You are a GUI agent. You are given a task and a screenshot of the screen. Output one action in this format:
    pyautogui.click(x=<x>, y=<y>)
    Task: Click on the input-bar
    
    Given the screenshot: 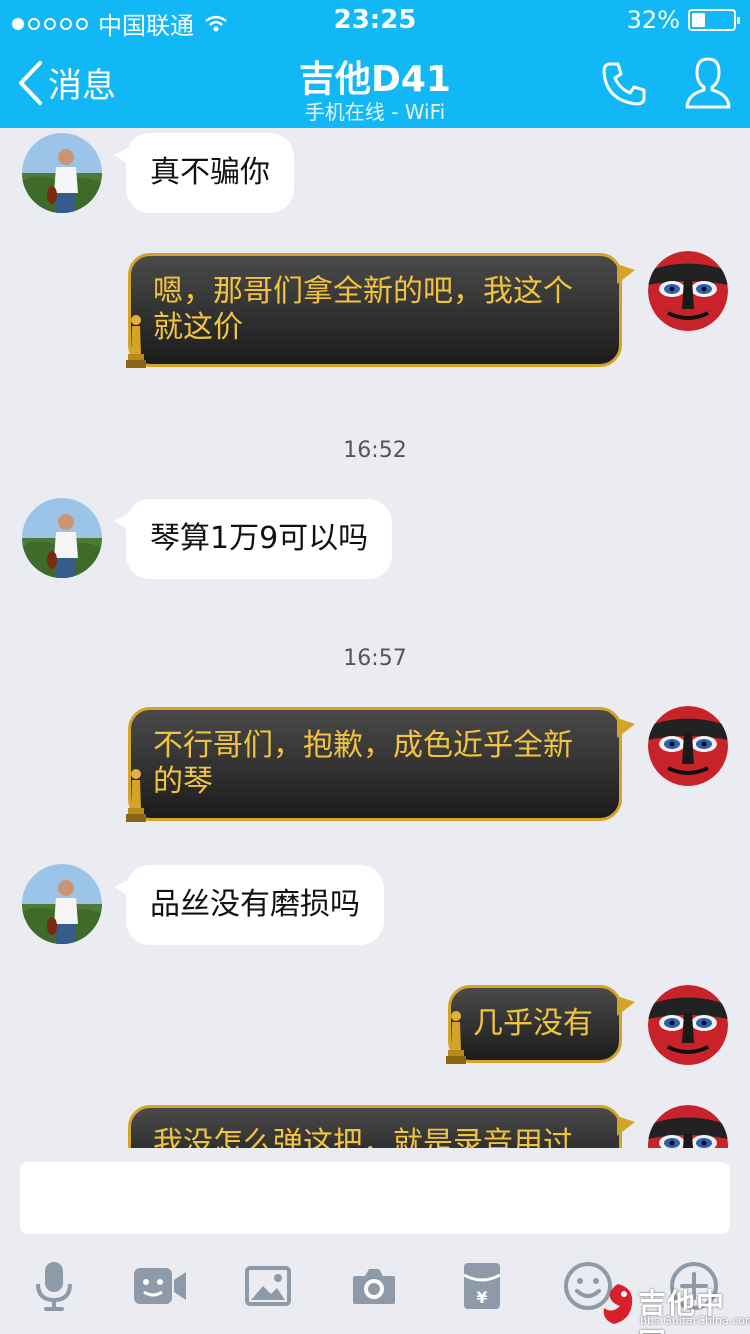 What is the action you would take?
    pyautogui.click(x=375, y=1198)
    